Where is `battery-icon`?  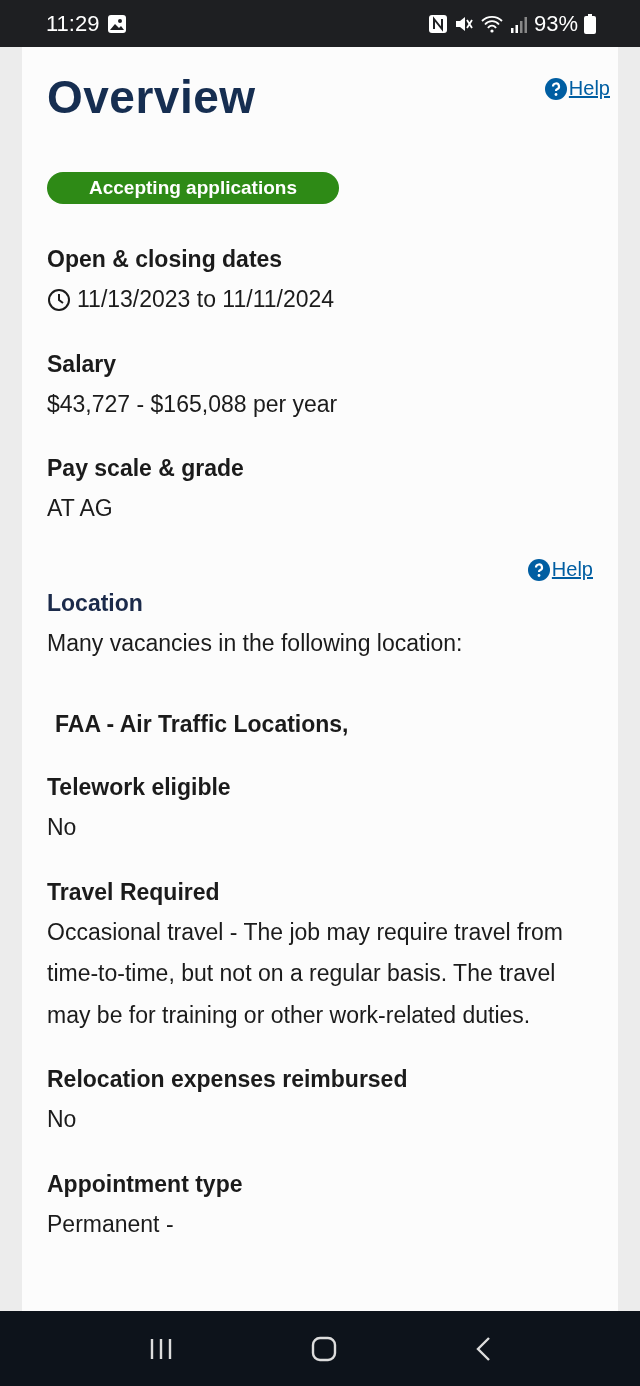 battery-icon is located at coordinates (590, 23).